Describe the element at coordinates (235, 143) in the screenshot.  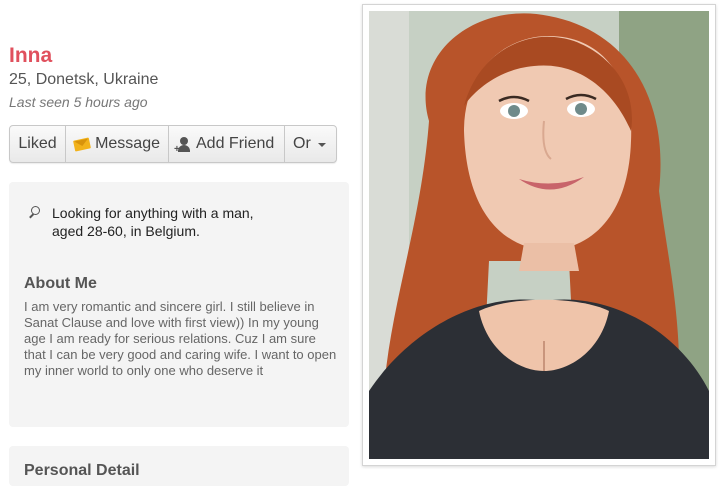
I see `add-friend-label: Add Friend` at that location.